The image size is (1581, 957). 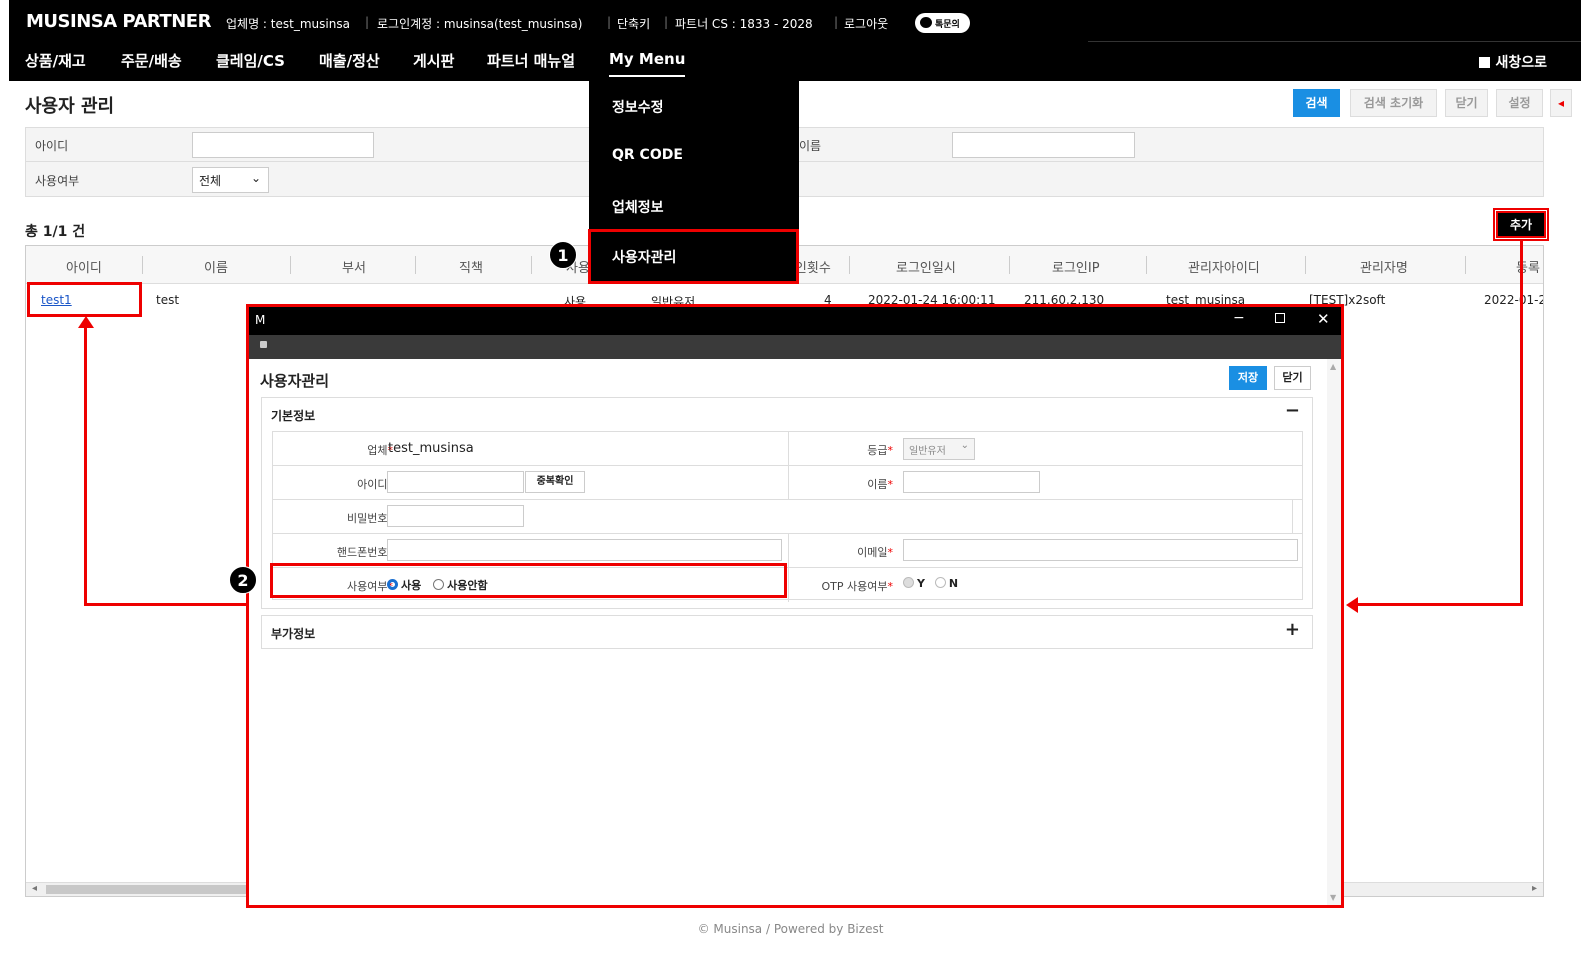 What do you see at coordinates (433, 60) in the screenshot?
I see `nav-board: 게시판` at bounding box center [433, 60].